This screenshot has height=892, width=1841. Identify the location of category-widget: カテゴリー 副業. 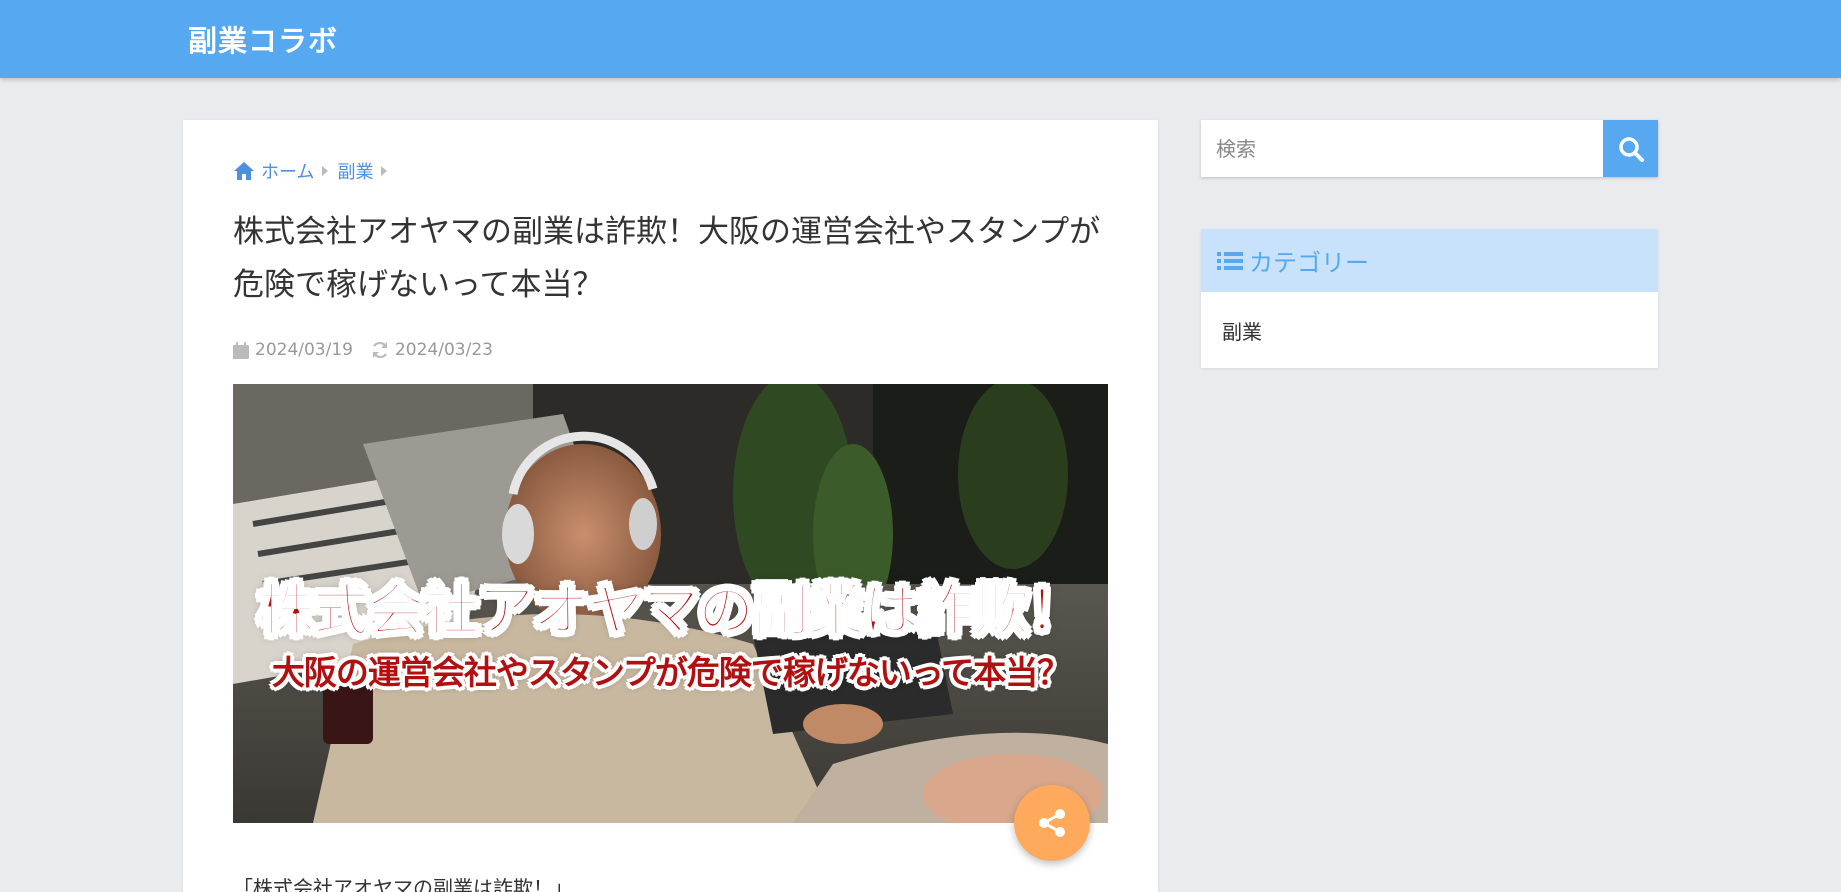
(1429, 298).